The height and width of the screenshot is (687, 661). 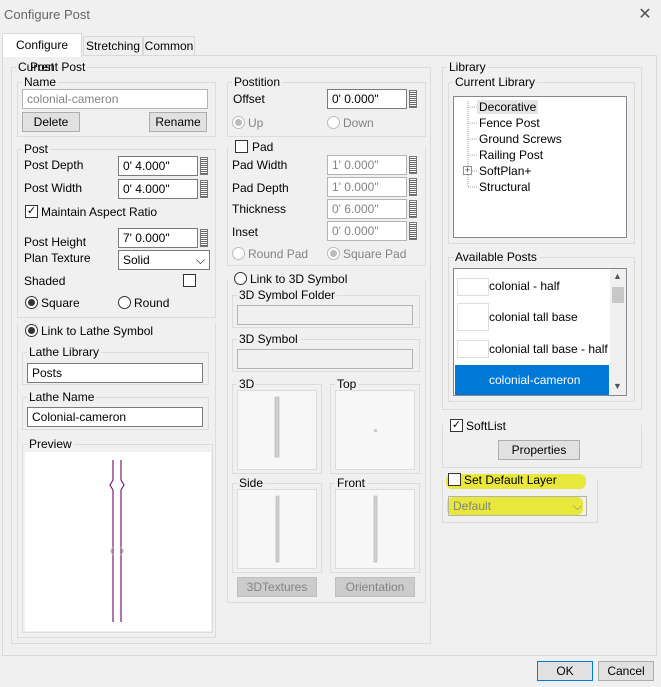 I want to click on layer-select: Default ⌵, so click(x=517, y=506).